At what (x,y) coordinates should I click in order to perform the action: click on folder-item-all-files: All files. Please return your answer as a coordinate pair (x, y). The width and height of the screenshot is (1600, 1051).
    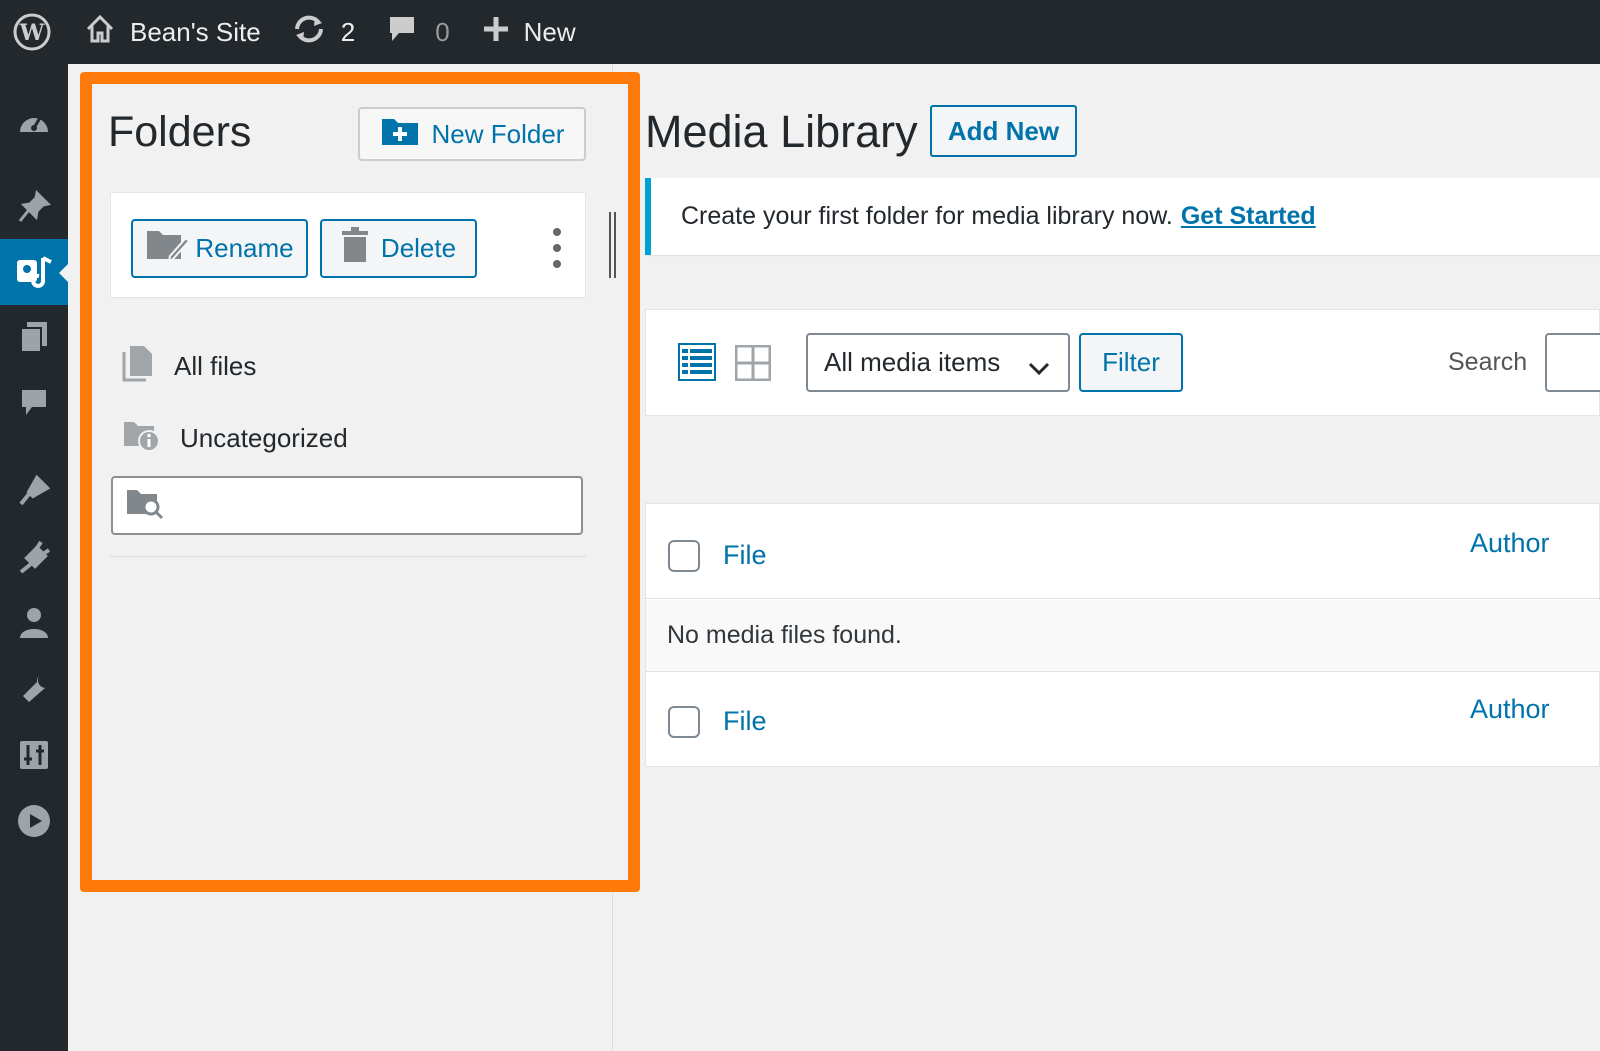
    Looking at the image, I should click on (189, 366).